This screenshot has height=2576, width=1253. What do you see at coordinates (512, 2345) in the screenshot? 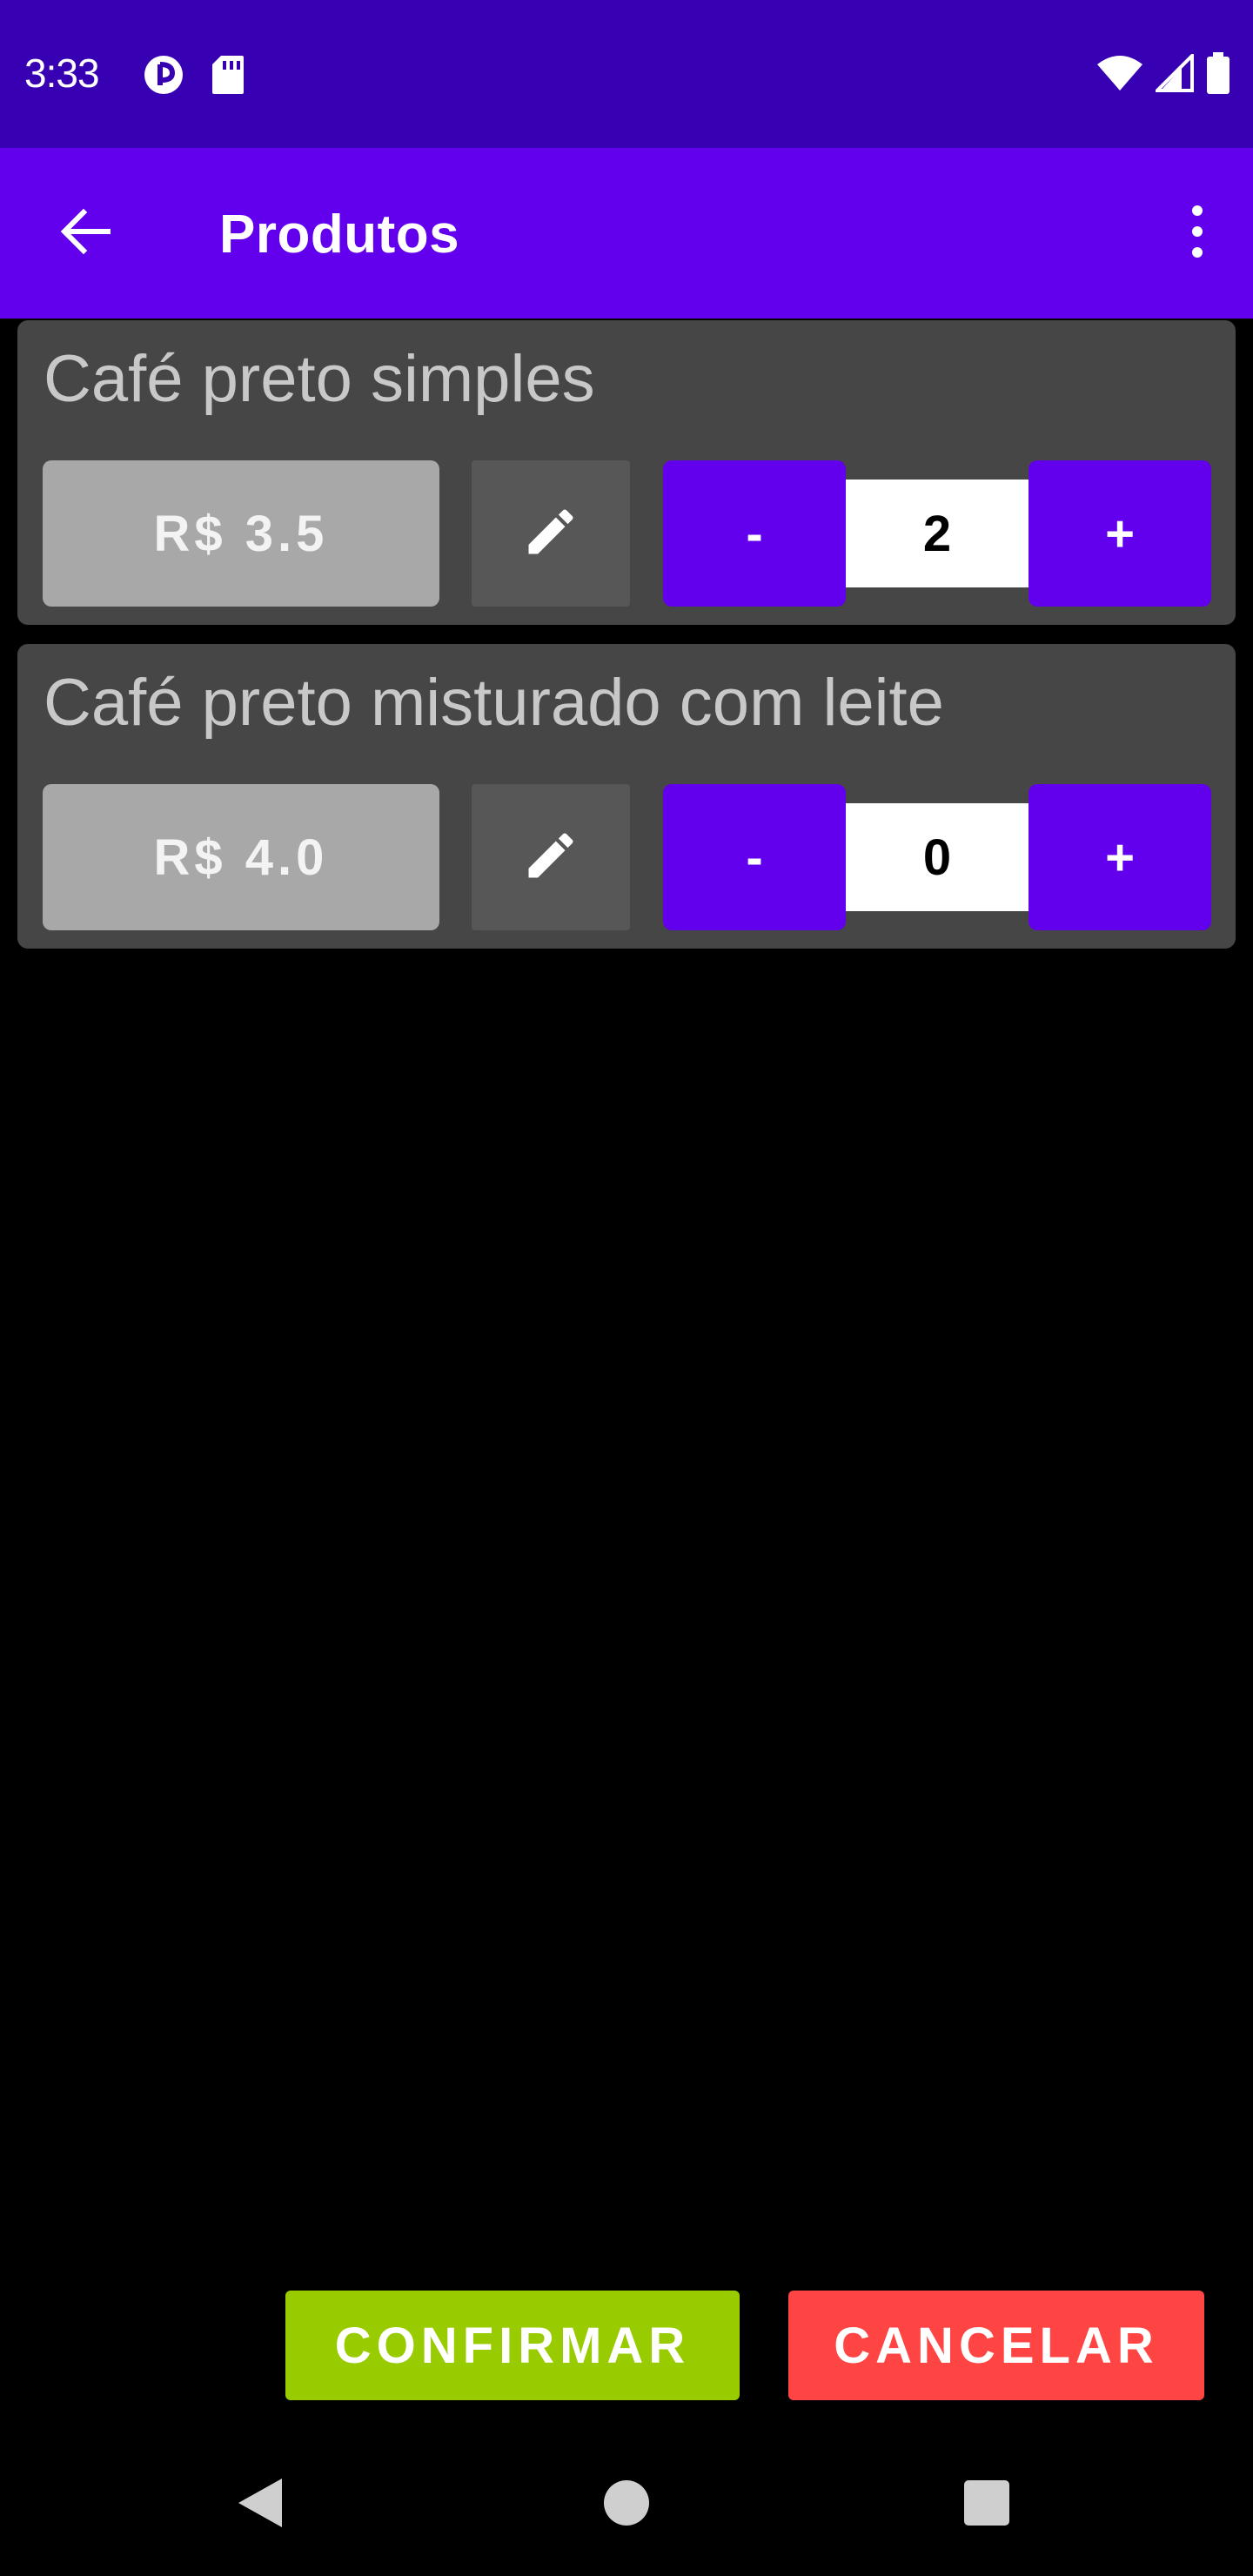
I see `confirm-button: CONFIRMAR` at bounding box center [512, 2345].